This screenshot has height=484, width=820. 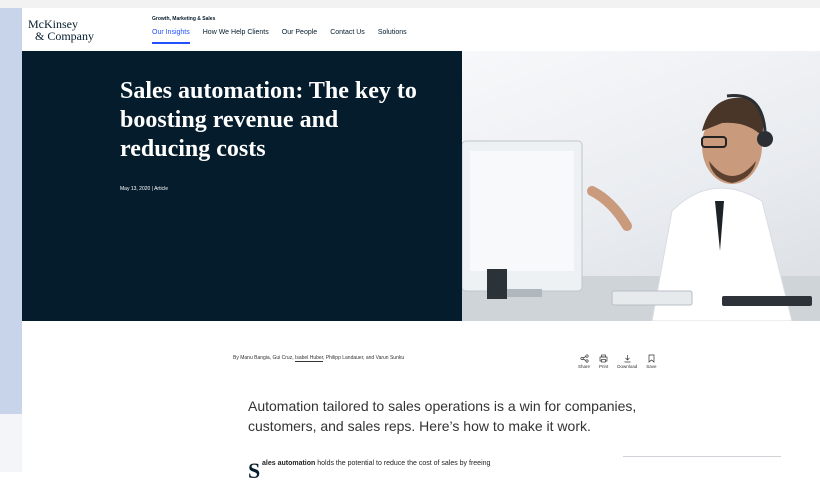 What do you see at coordinates (264, 358) in the screenshot?
I see `byline-prefix: By Manu Bangia, Gui Cruz,` at bounding box center [264, 358].